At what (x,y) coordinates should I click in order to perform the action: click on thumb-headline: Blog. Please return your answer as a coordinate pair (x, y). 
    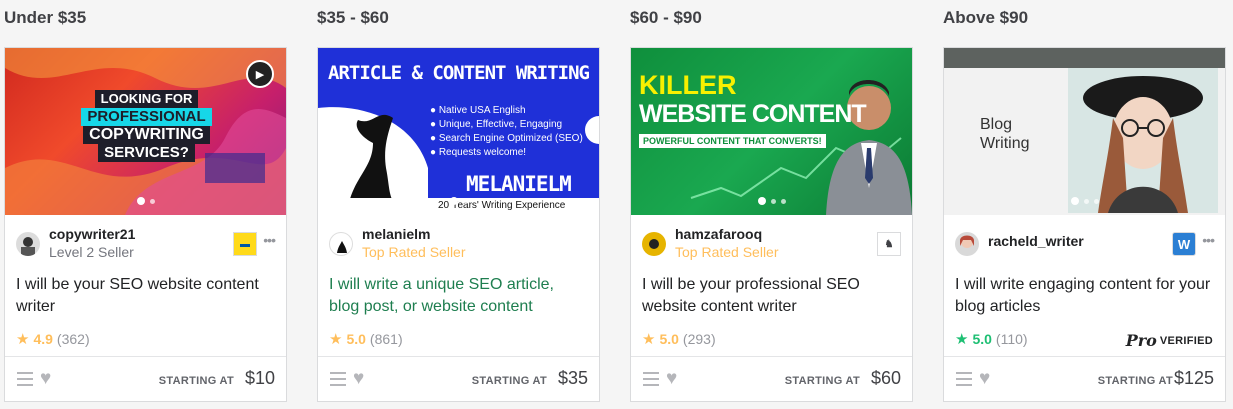
    Looking at the image, I should click on (996, 124).